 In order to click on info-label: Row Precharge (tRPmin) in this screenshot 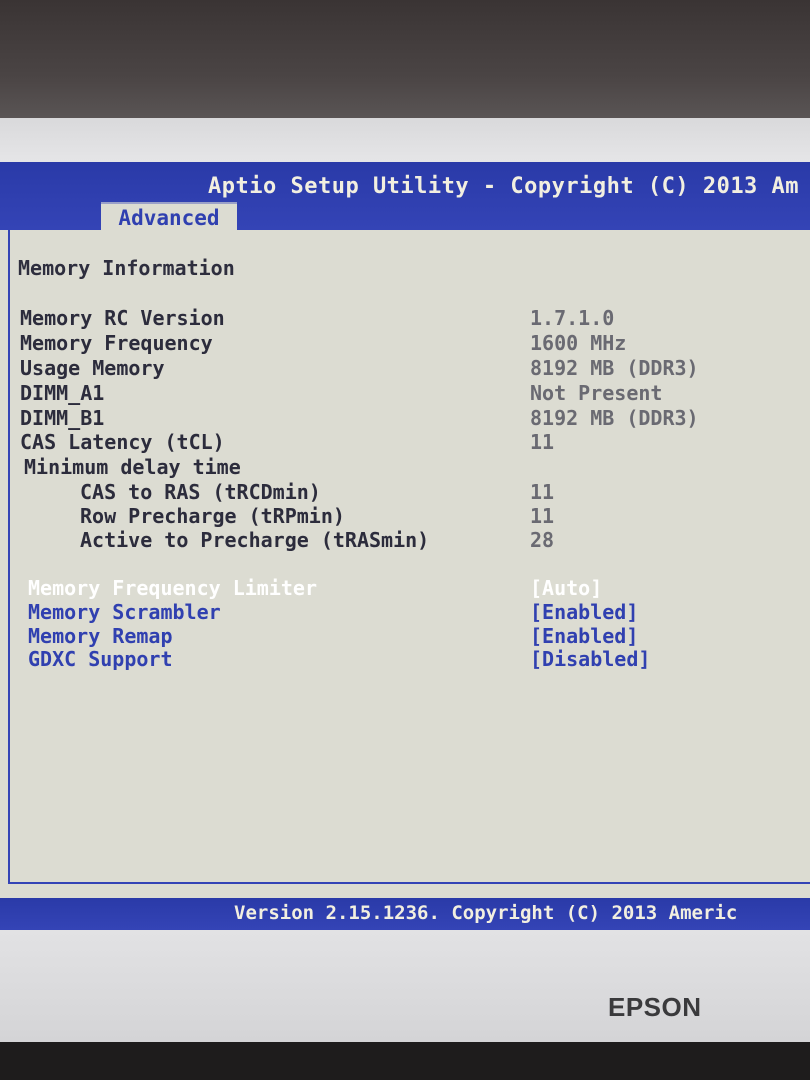, I will do `click(212, 516)`.